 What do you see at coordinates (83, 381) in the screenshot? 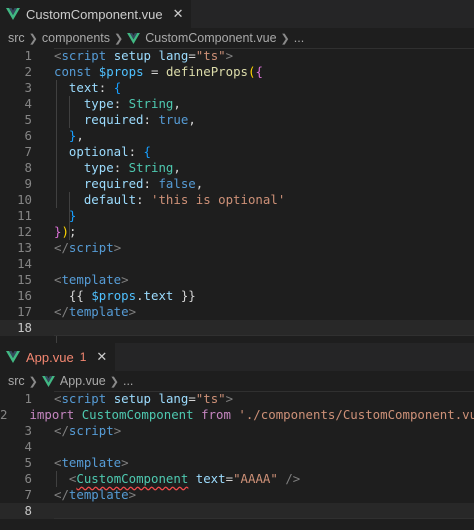
I see `breadcrumb-item-file: App.vue` at bounding box center [83, 381].